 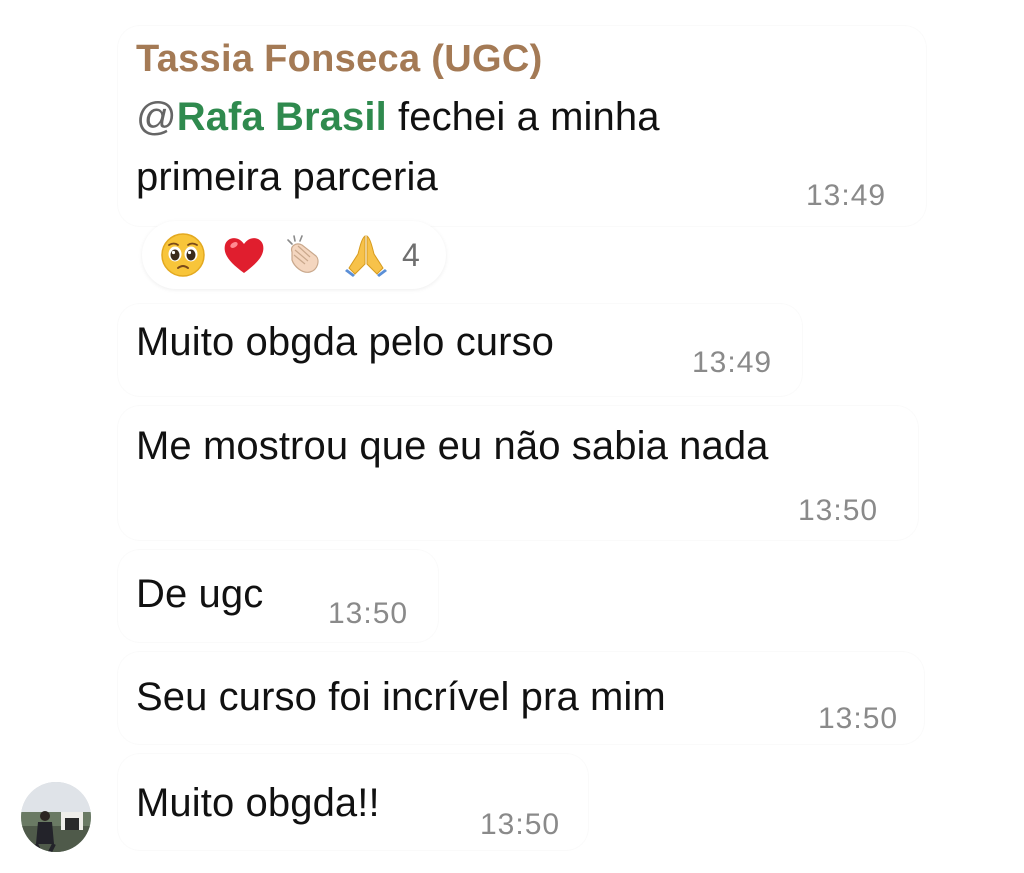 I want to click on message-text: @Rafa Brasil fechei a minha, so click(x=398, y=117).